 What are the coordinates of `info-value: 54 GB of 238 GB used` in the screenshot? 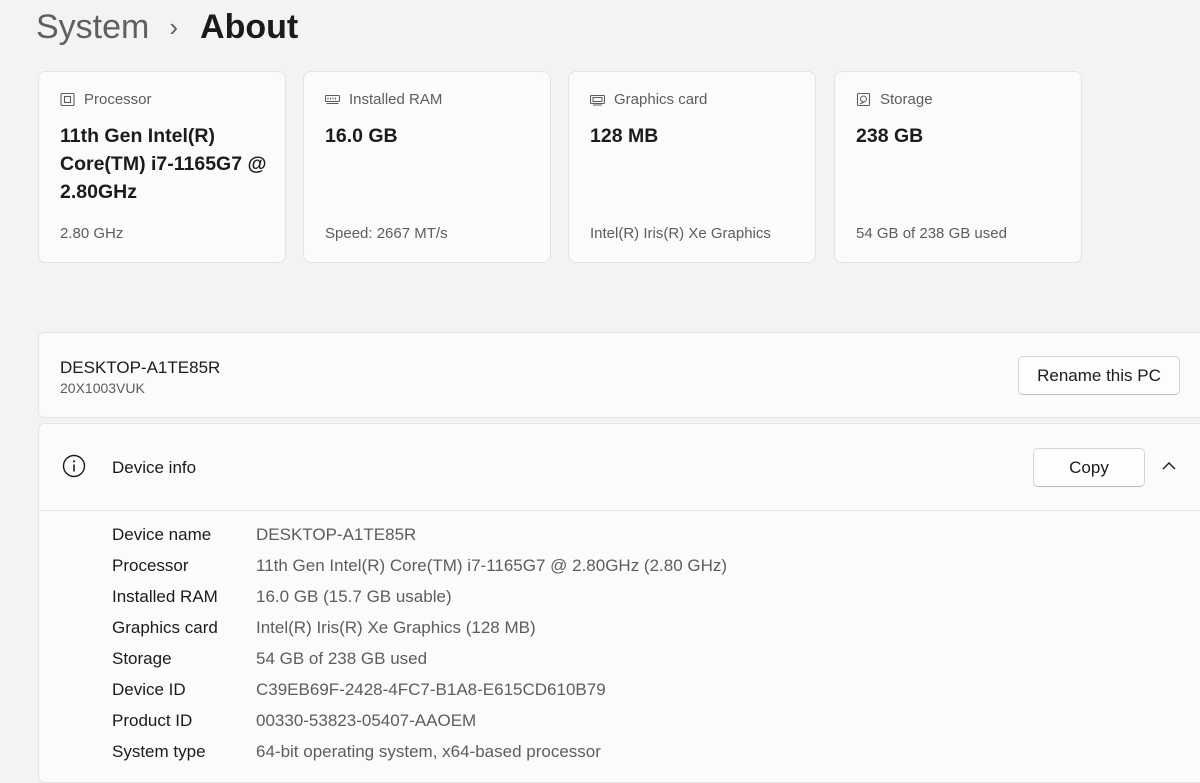 It's located at (342, 658).